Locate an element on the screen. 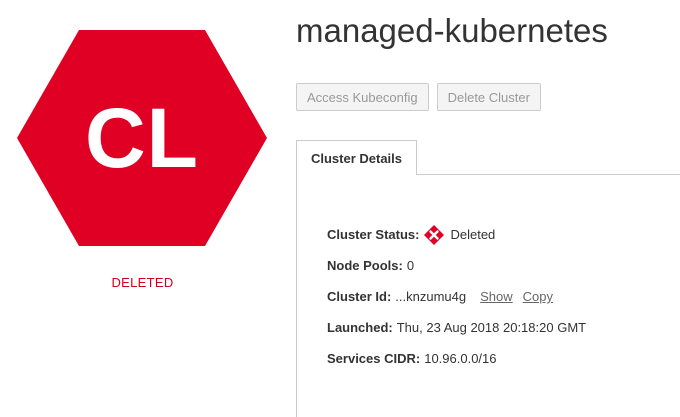  cluster-status-label: Cluster Status: is located at coordinates (373, 234).